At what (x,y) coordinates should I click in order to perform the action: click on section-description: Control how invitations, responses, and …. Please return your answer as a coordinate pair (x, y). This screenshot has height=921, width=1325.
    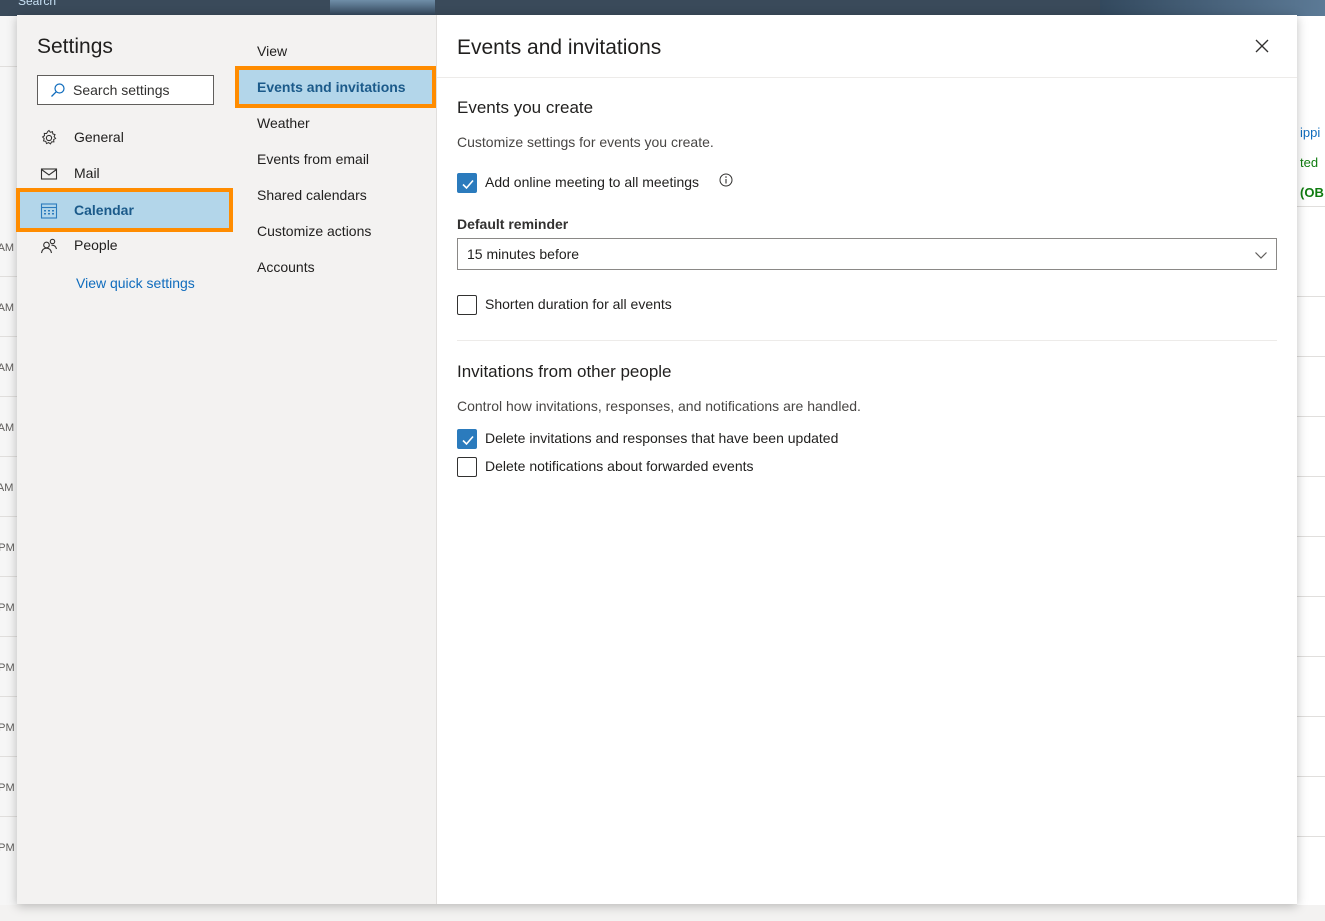
    Looking at the image, I should click on (659, 406).